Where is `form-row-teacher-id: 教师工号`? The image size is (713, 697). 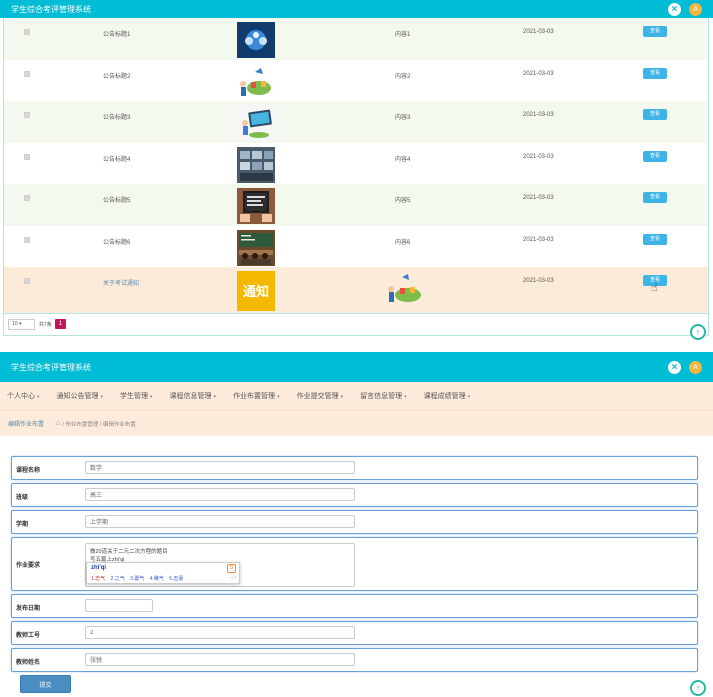 form-row-teacher-id: 教师工号 is located at coordinates (354, 633).